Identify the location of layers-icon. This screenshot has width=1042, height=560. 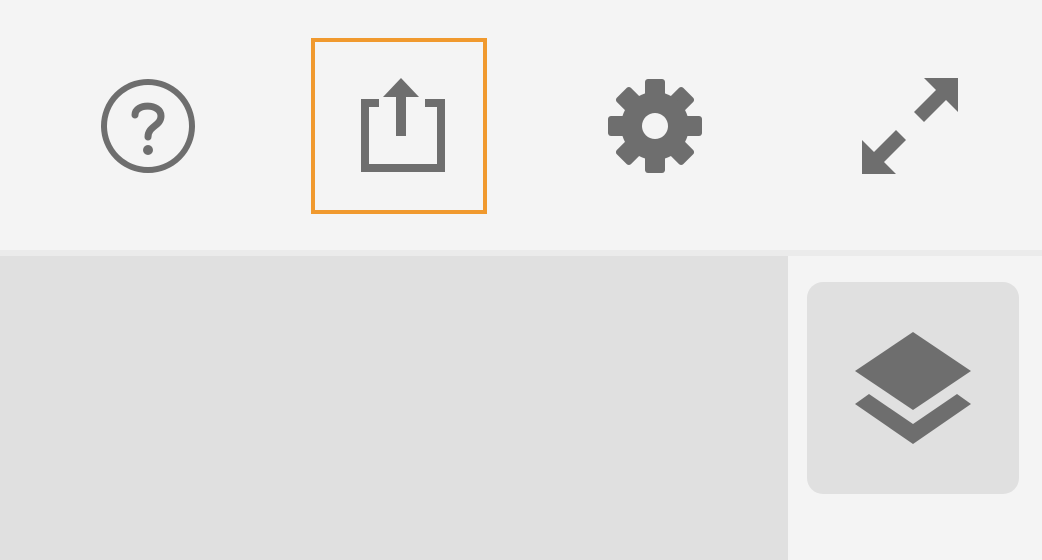
(913, 388).